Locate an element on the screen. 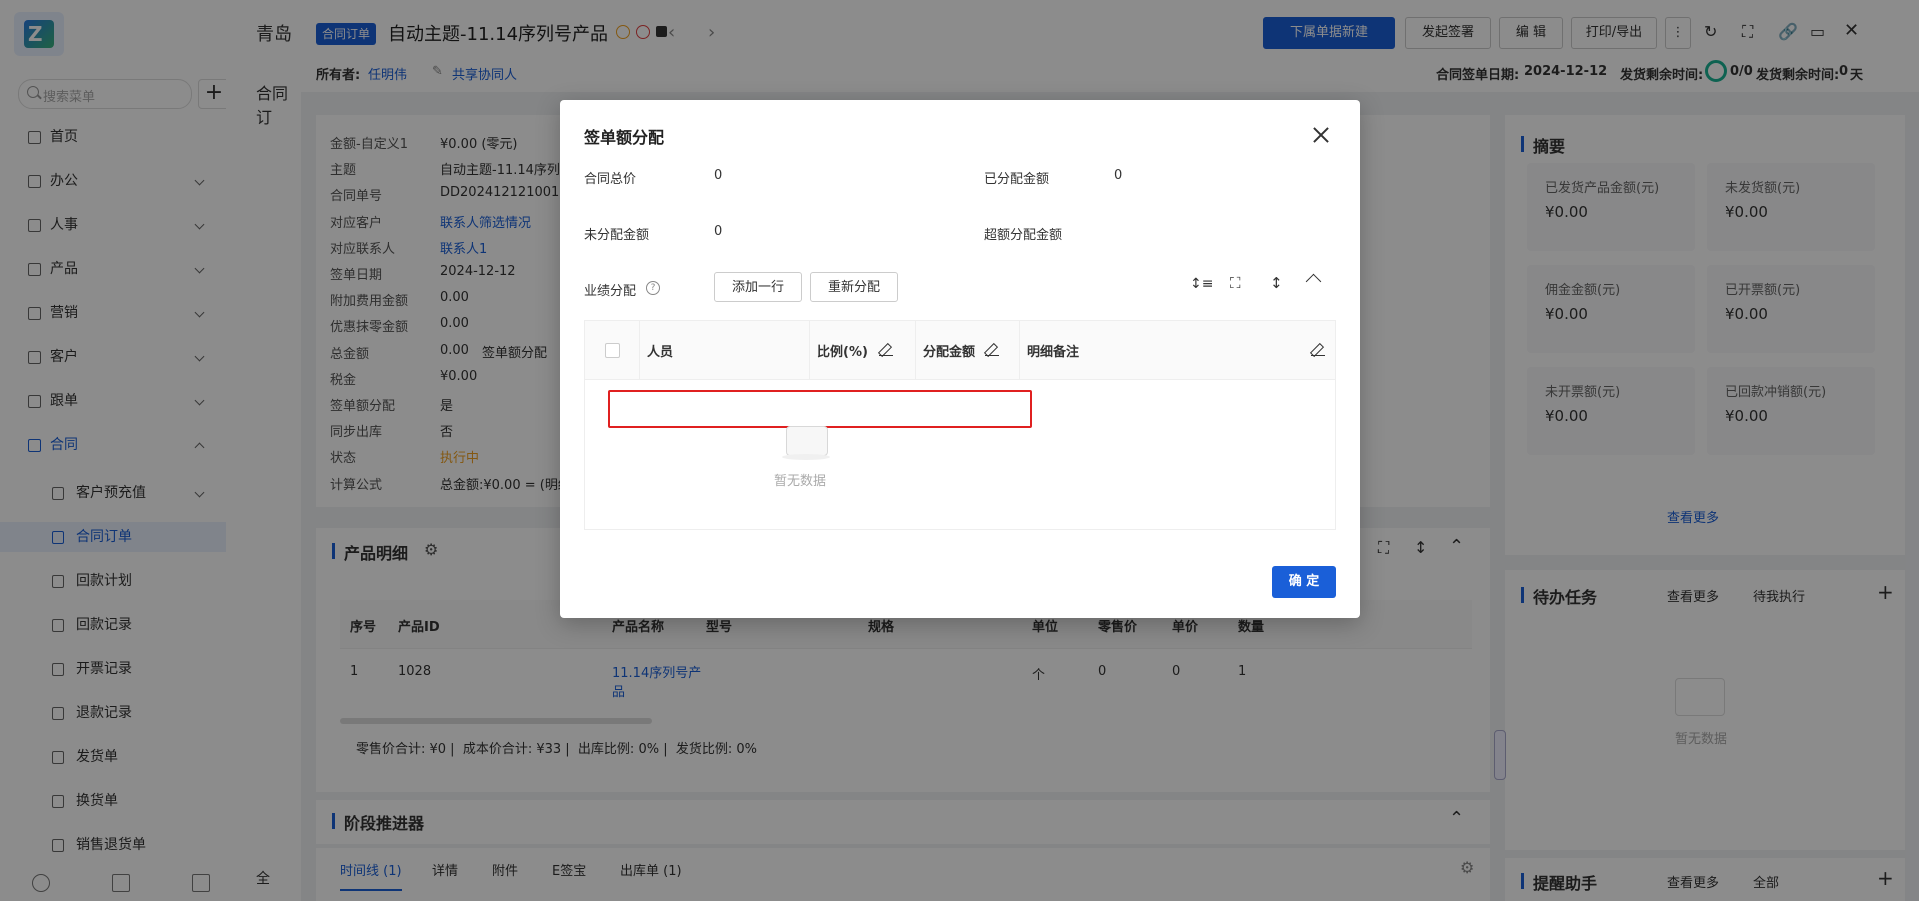  allocated-label: 已分配金额 is located at coordinates (1017, 179).